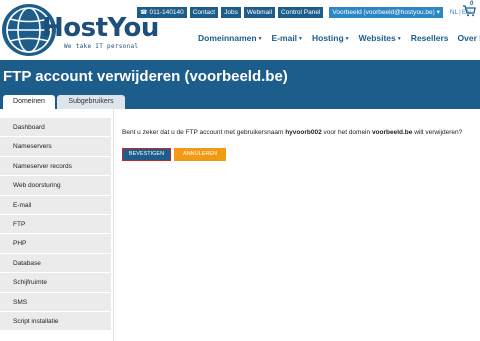 This screenshot has width=480, height=341. Describe the element at coordinates (55, 283) in the screenshot. I see `sidebar-item-schijfruimte: Schijfruimte` at that location.